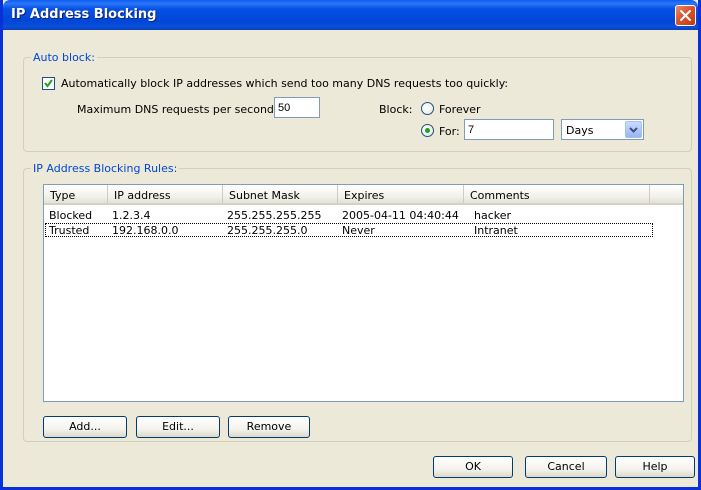  Describe the element at coordinates (274, 215) in the screenshot. I see `cell-mask: 255.255.255.255` at that location.